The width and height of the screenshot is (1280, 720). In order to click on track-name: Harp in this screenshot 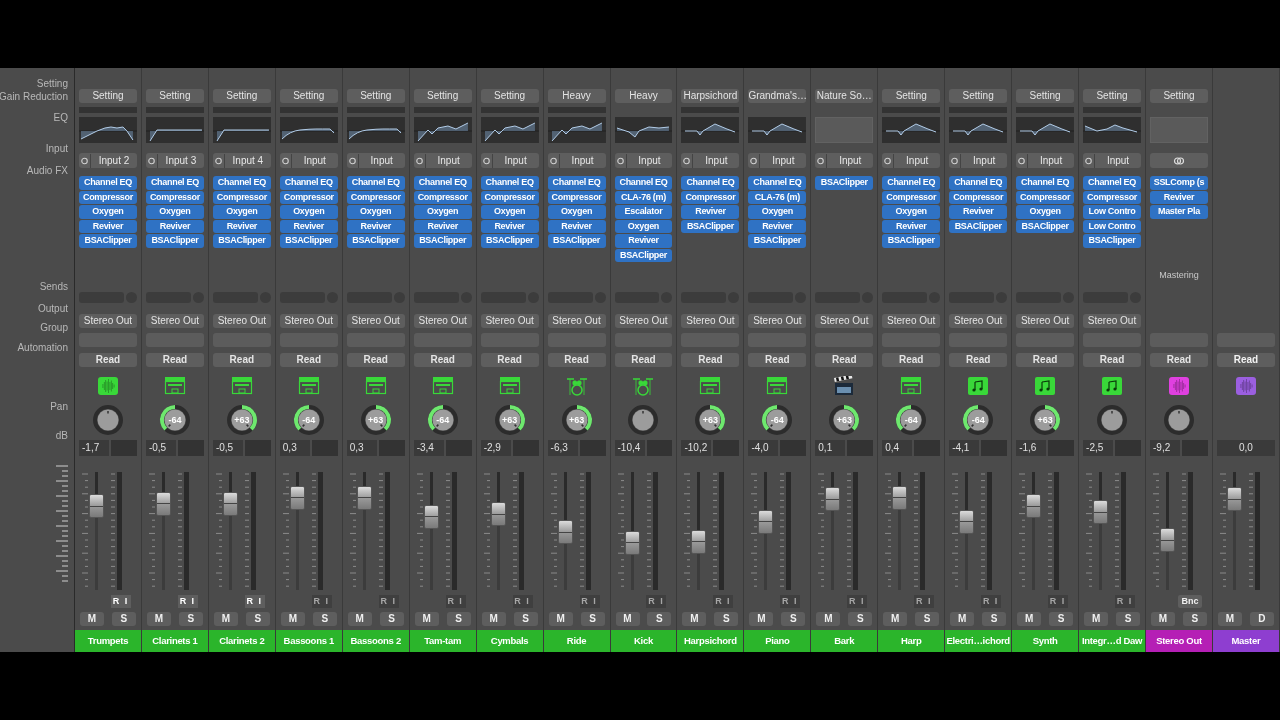, I will do `click(911, 641)`.